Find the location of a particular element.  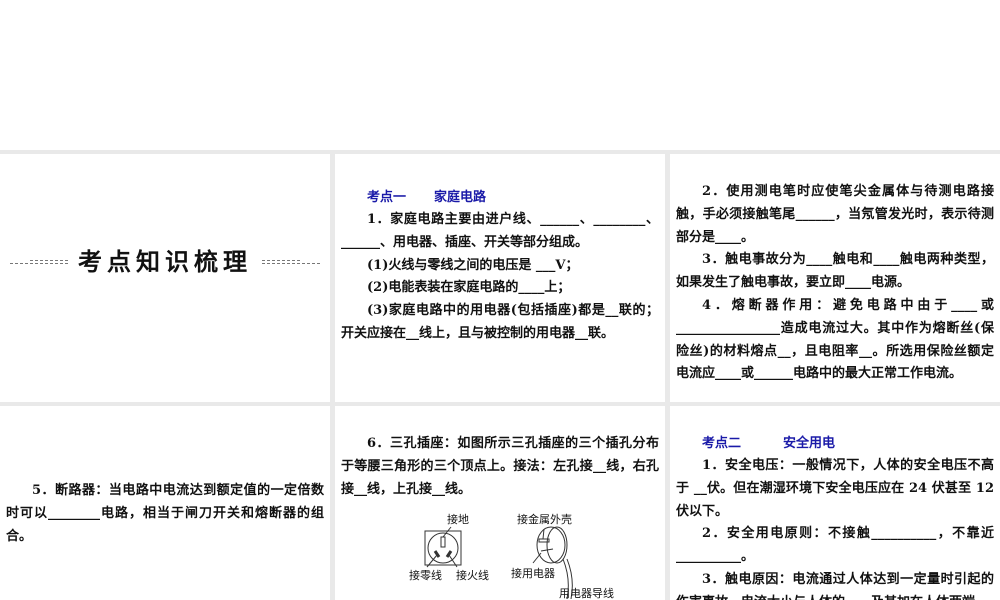

divider-left is located at coordinates (39, 261).